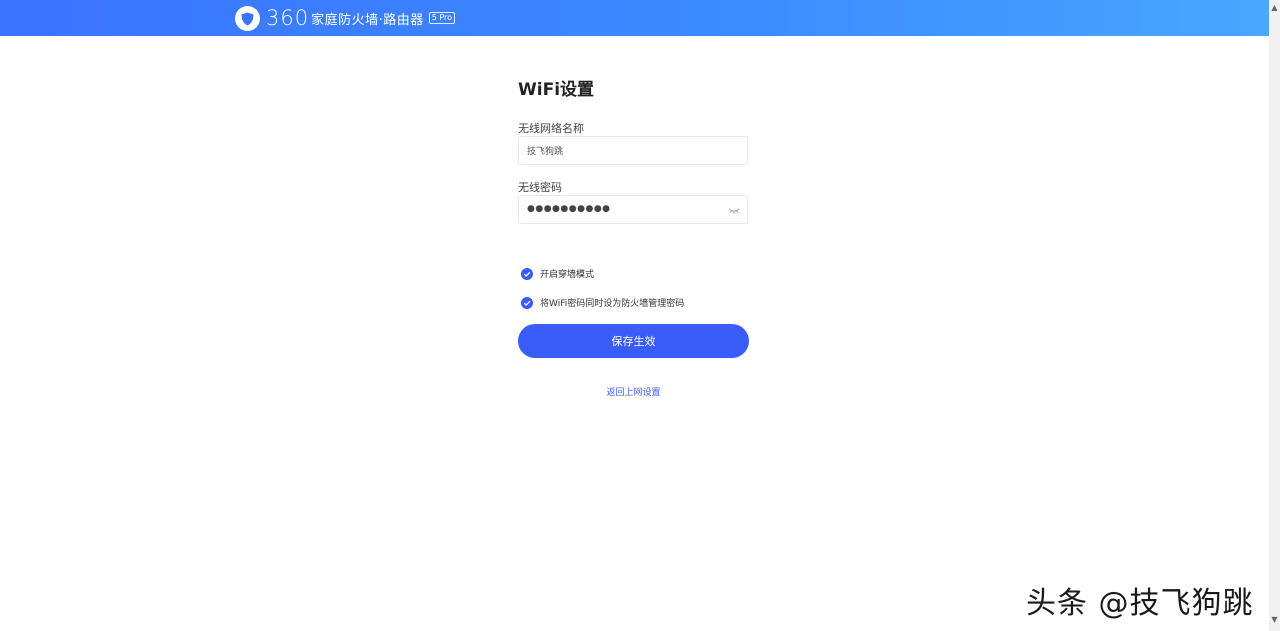  I want to click on brand-number: 360, so click(288, 18).